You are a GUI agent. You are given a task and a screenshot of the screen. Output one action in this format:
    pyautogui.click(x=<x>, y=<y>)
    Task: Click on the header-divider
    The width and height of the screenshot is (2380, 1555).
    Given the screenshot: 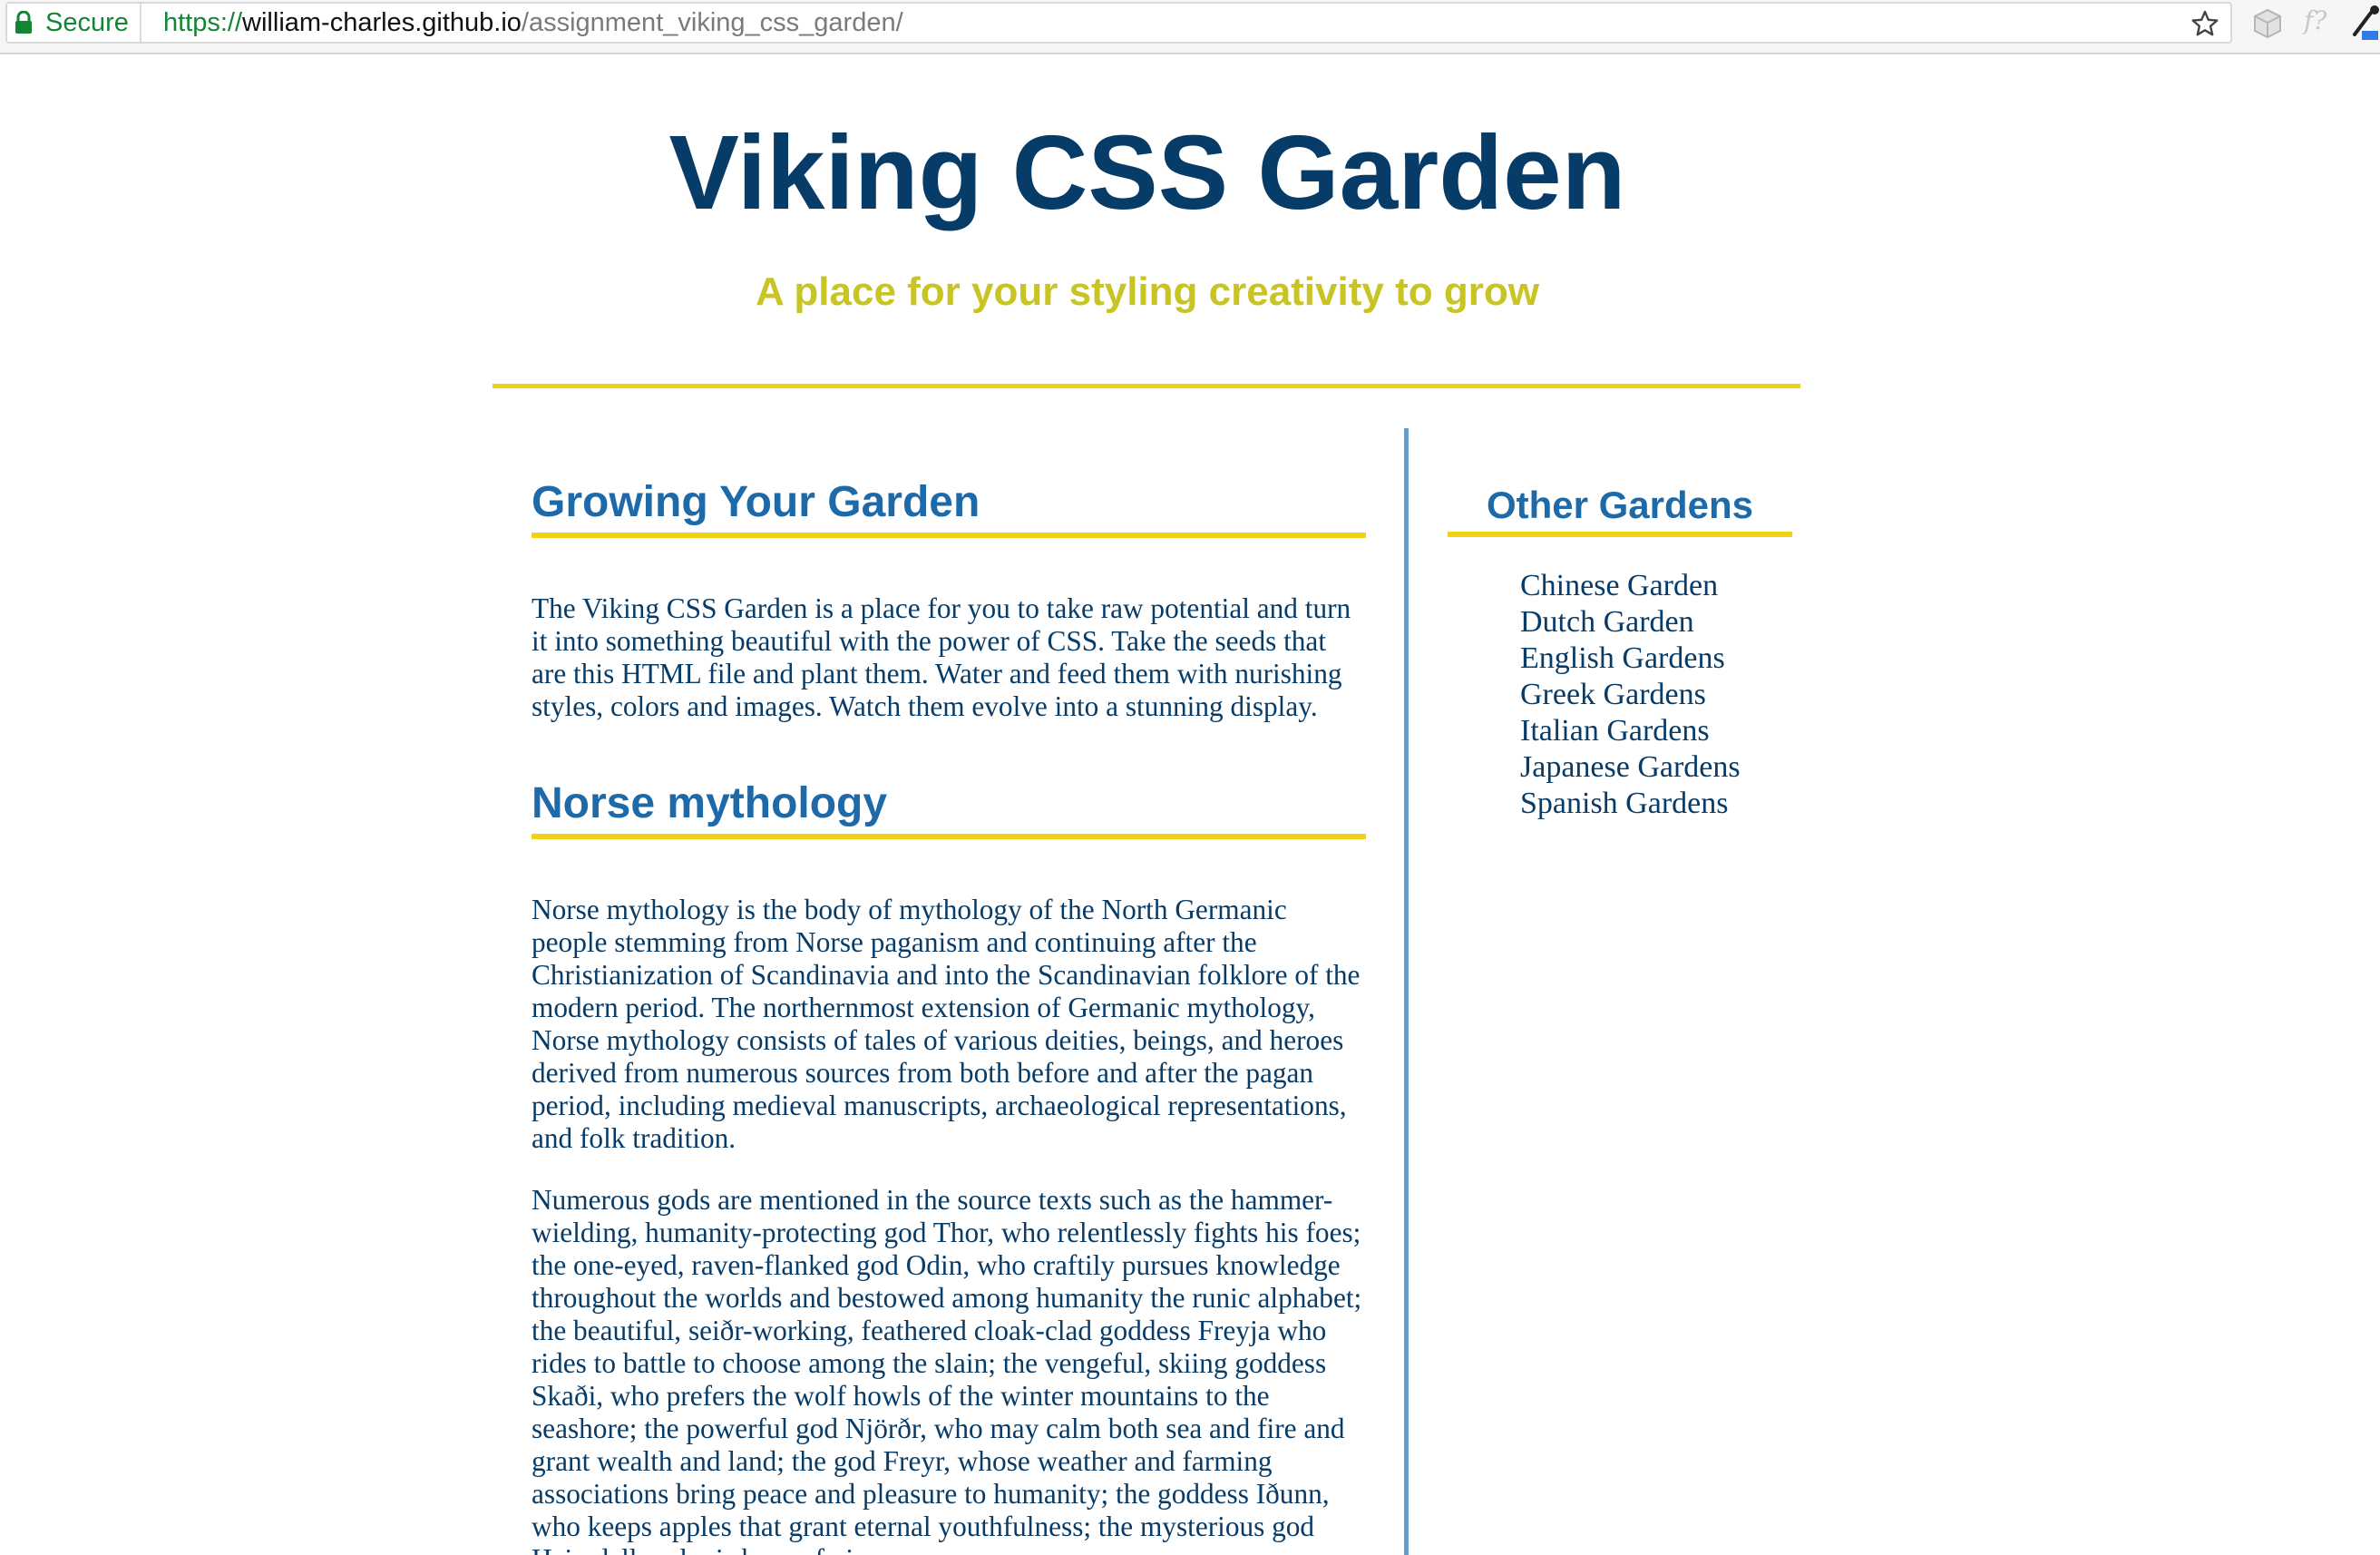 What is the action you would take?
    pyautogui.click(x=1146, y=386)
    